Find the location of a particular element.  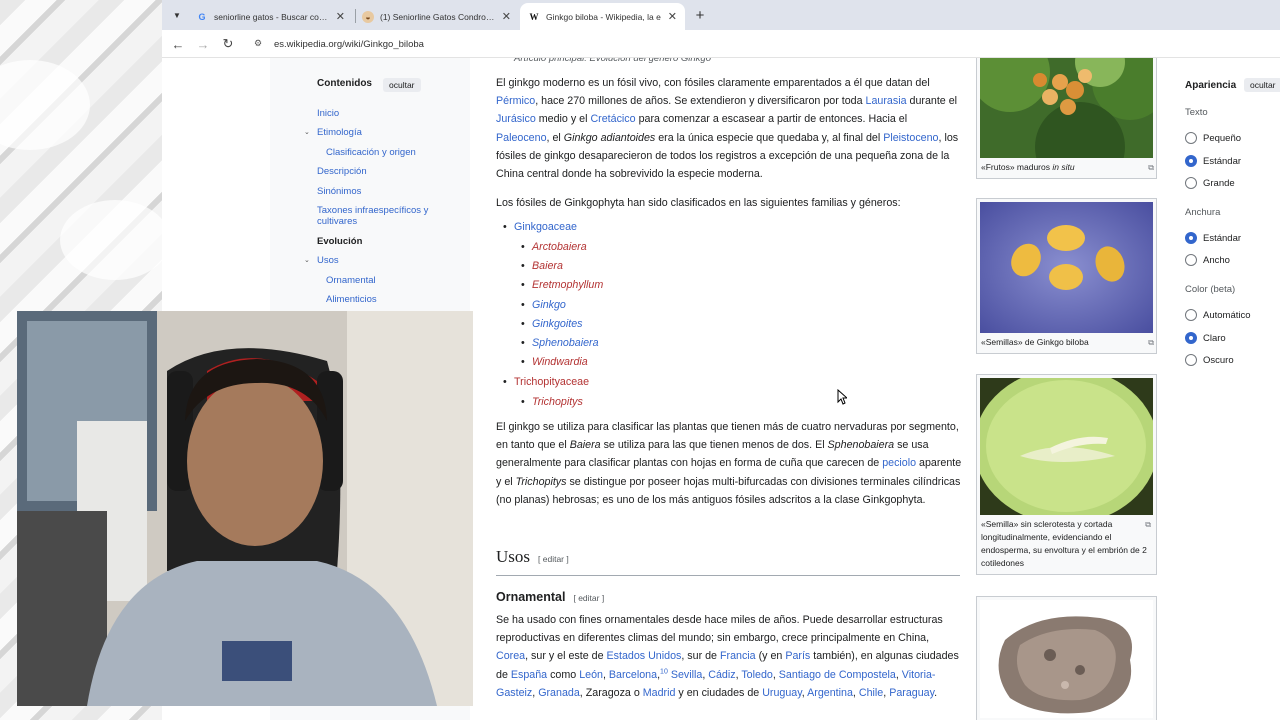

back-button: ← is located at coordinates (178, 44).